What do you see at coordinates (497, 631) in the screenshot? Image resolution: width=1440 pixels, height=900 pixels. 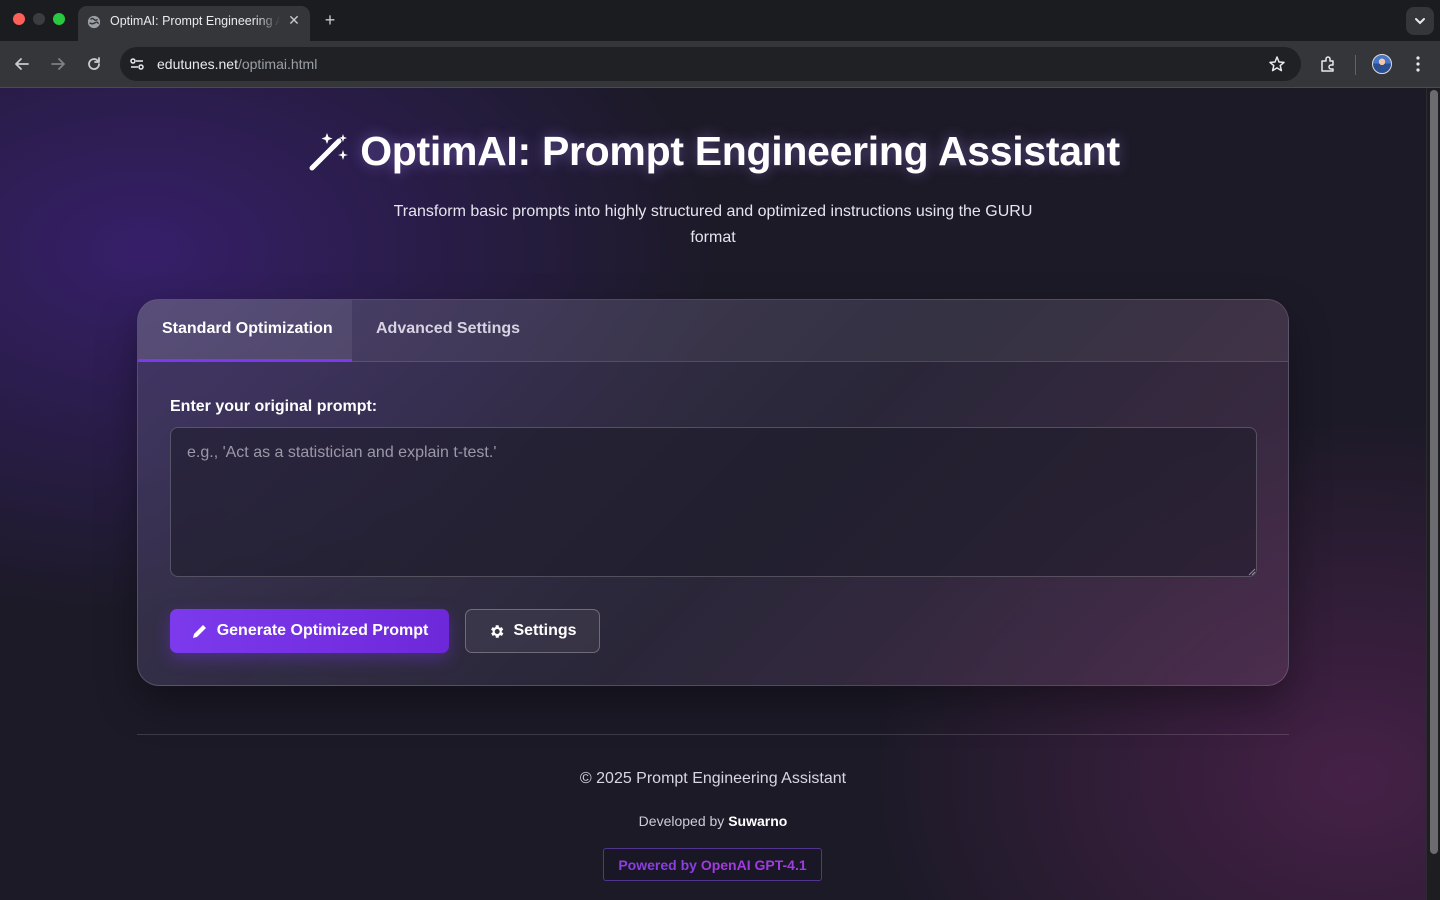 I see `gear-icon` at bounding box center [497, 631].